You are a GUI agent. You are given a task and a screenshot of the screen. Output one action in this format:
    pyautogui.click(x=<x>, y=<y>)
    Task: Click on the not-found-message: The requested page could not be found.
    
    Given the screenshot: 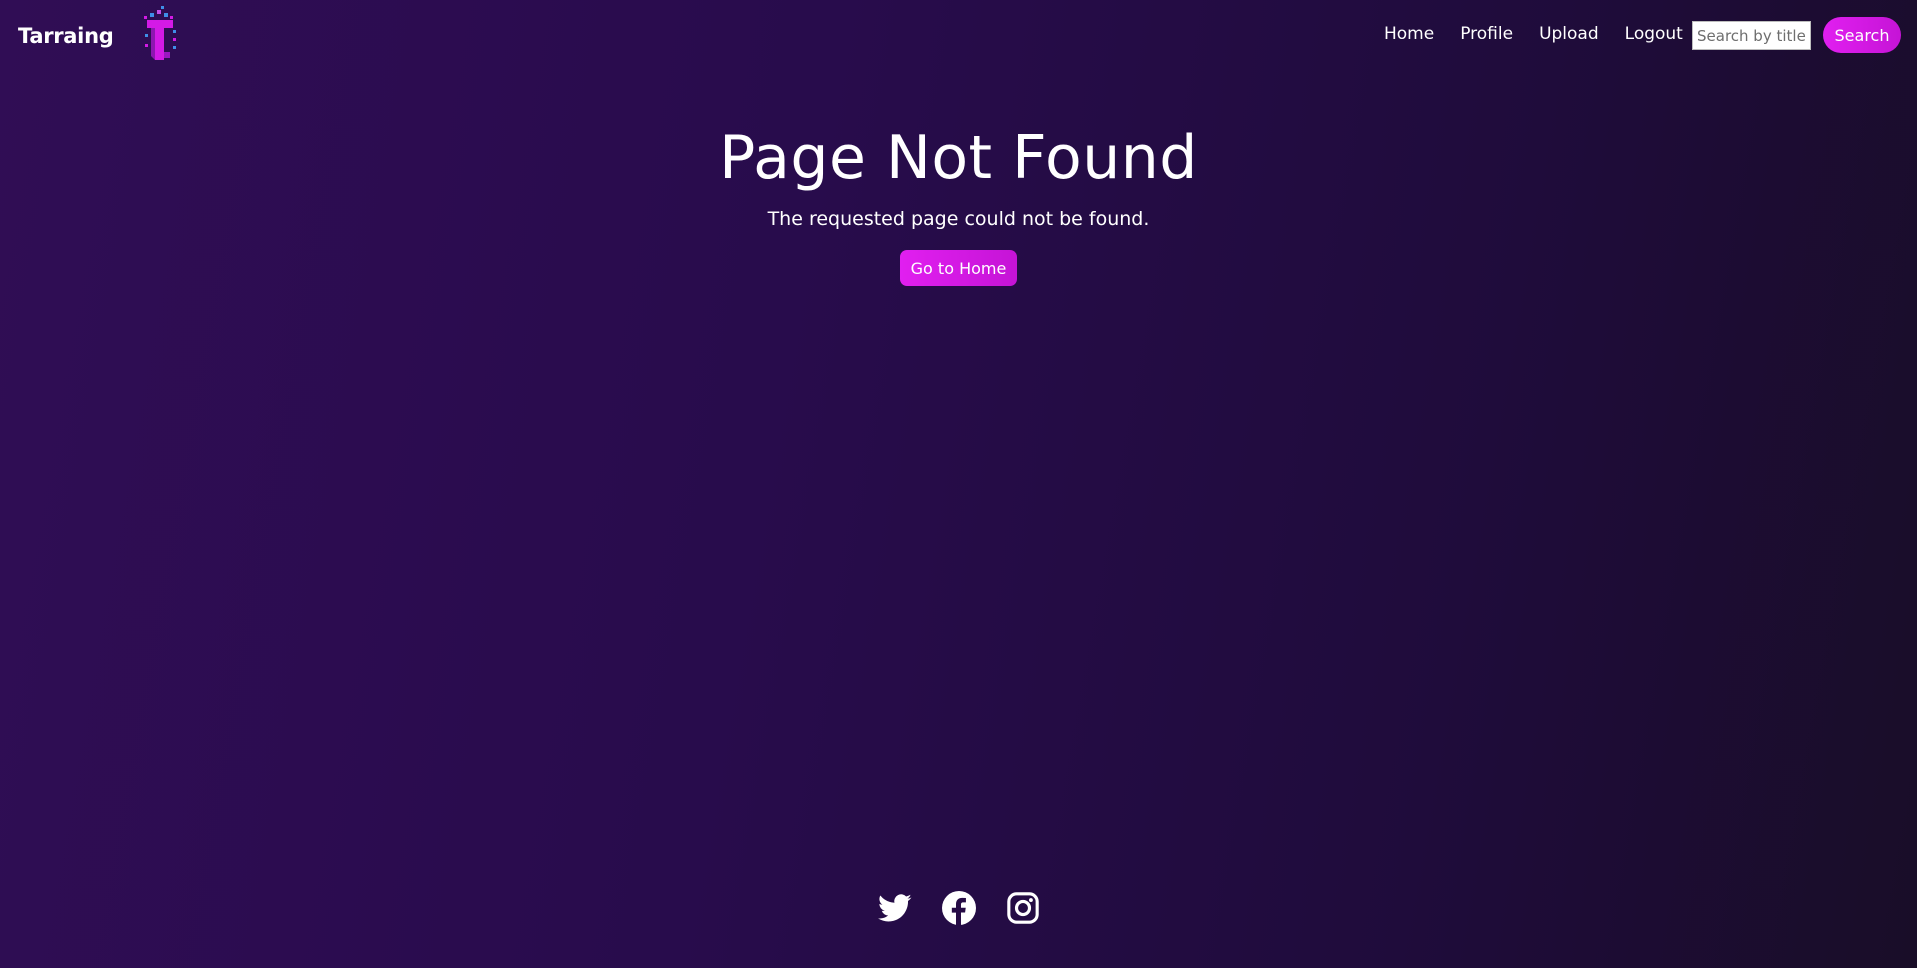 What is the action you would take?
    pyautogui.click(x=958, y=219)
    